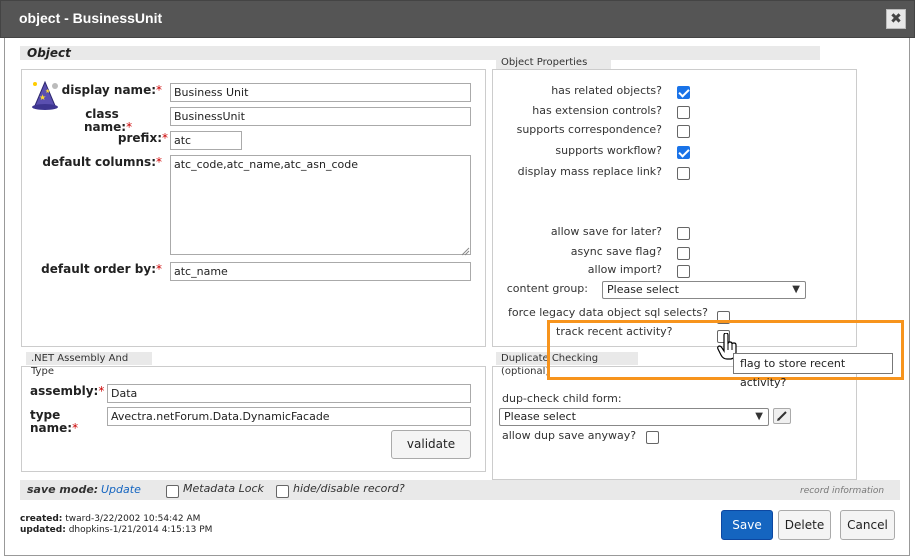 This screenshot has width=915, height=559. Describe the element at coordinates (172, 491) in the screenshot. I see `metadata-lock-checkbox` at that location.